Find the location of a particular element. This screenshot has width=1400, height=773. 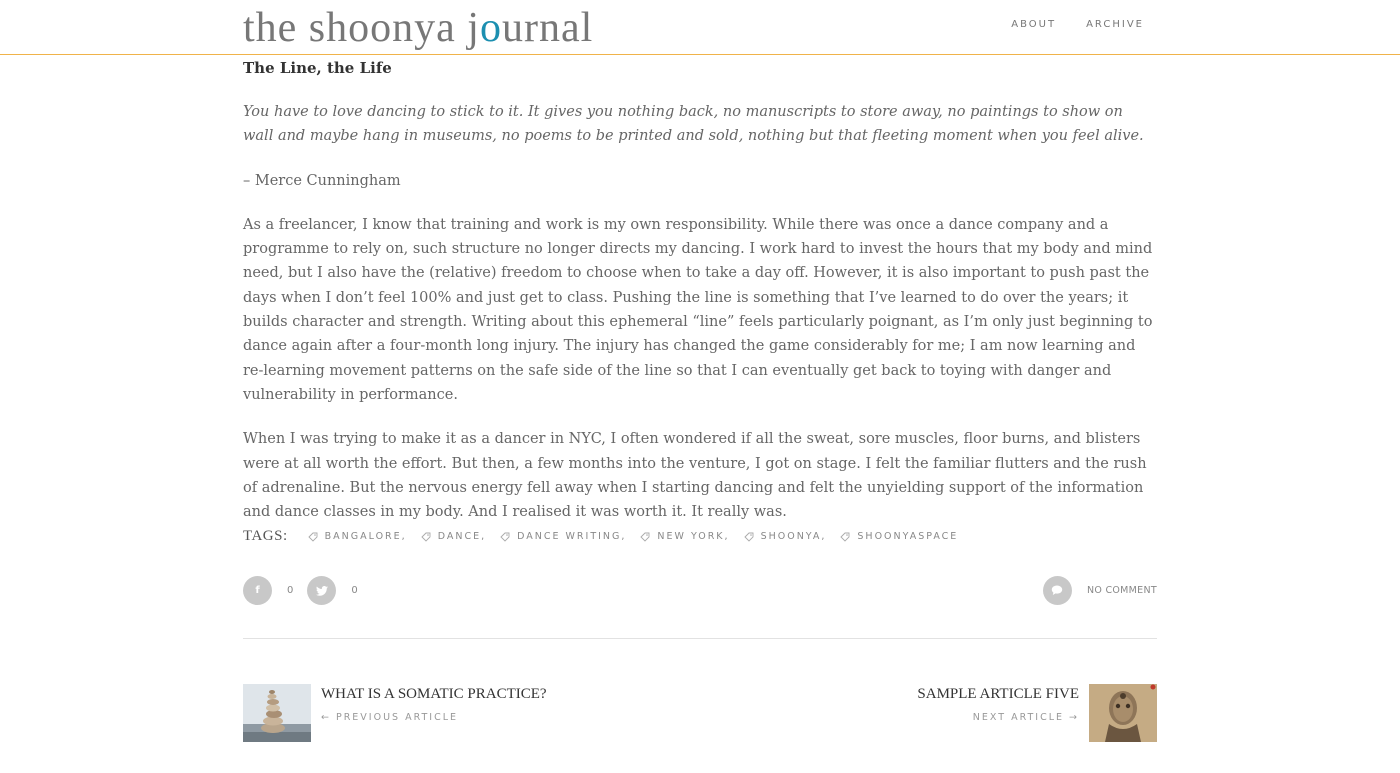

facebook-icon: f is located at coordinates (257, 590).